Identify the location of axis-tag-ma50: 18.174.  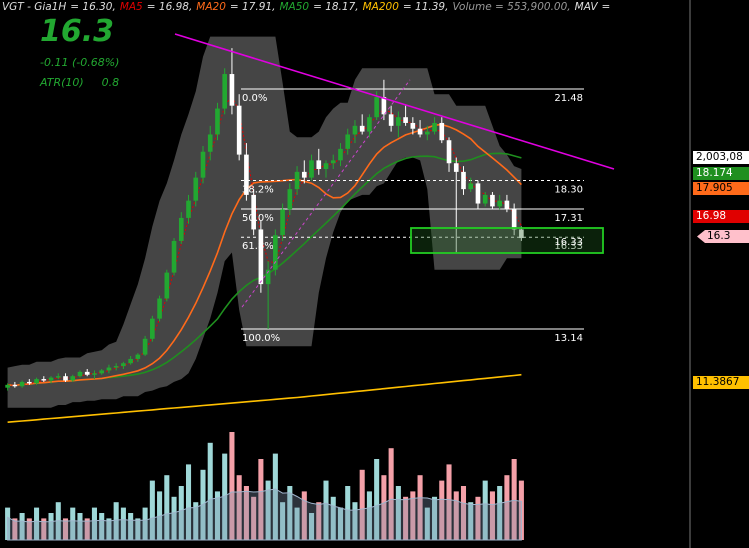
(721, 173).